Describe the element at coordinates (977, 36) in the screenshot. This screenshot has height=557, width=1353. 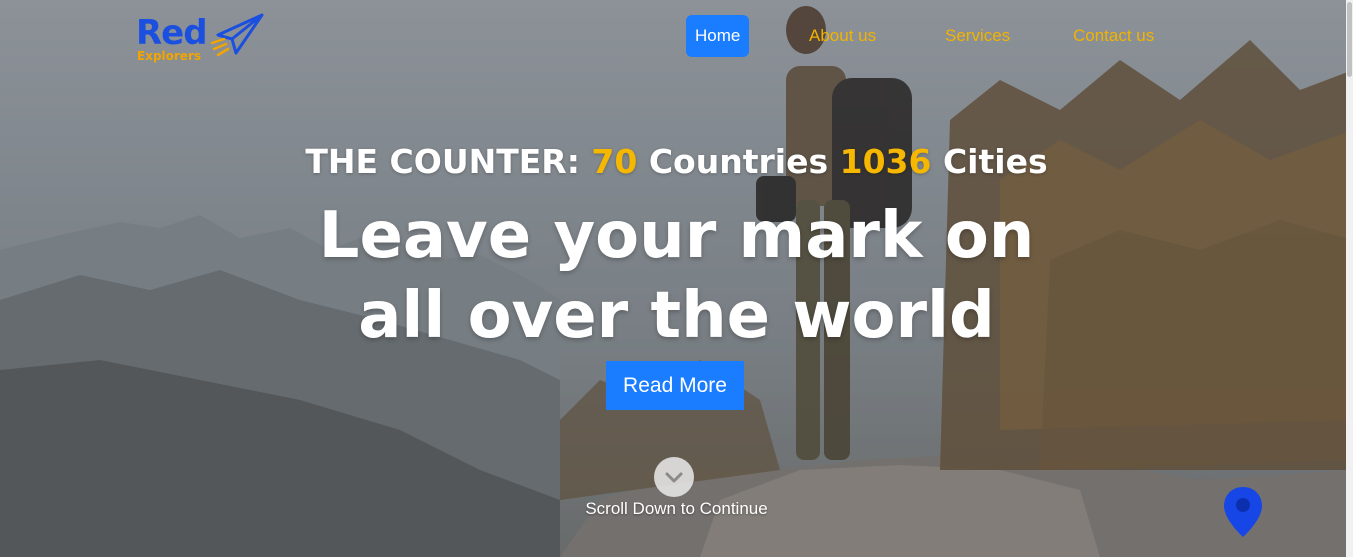
I see `nav-services: Services` at that location.